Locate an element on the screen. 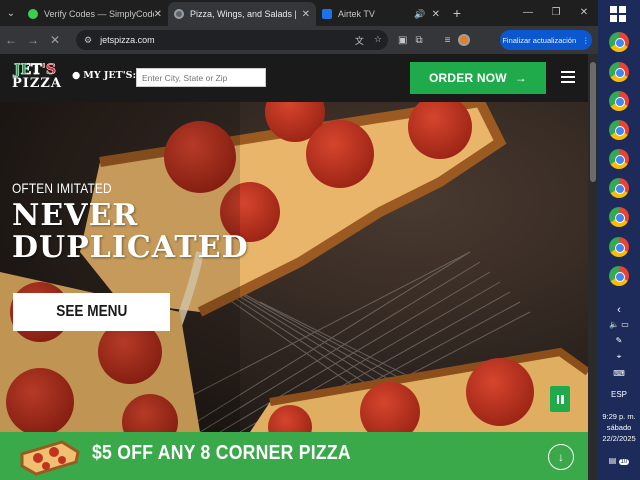  close-window-icon: ✕ is located at coordinates (584, 13).